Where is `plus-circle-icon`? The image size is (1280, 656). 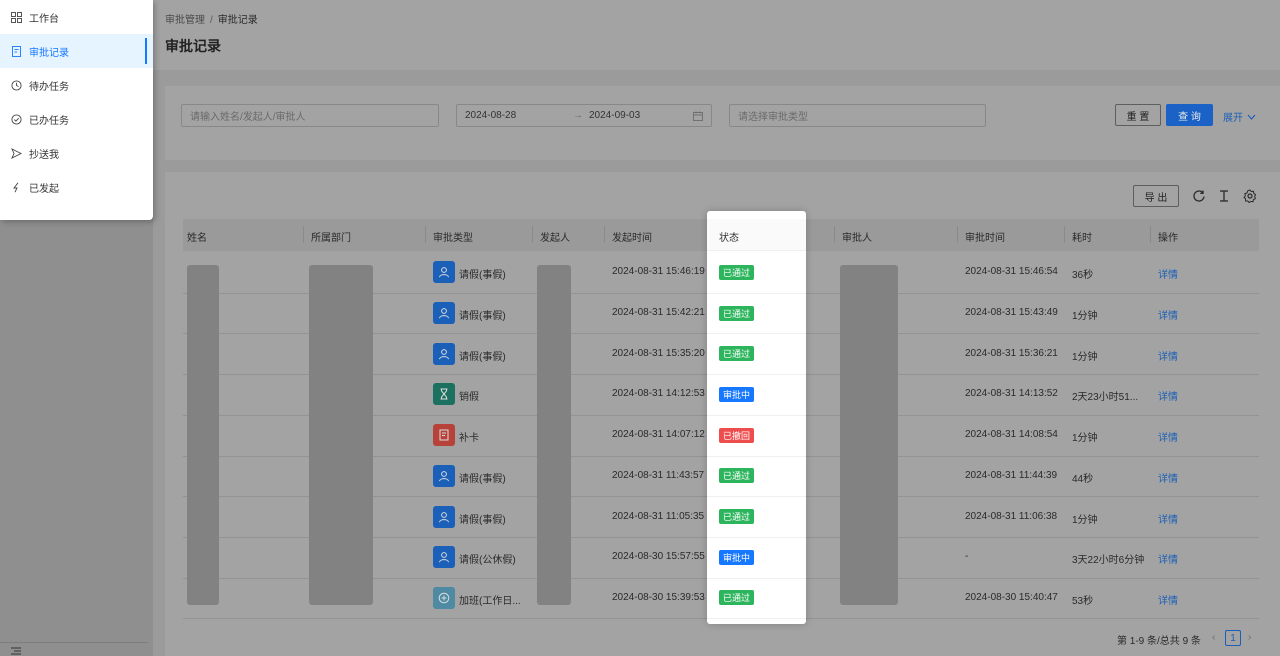
plus-circle-icon is located at coordinates (444, 597).